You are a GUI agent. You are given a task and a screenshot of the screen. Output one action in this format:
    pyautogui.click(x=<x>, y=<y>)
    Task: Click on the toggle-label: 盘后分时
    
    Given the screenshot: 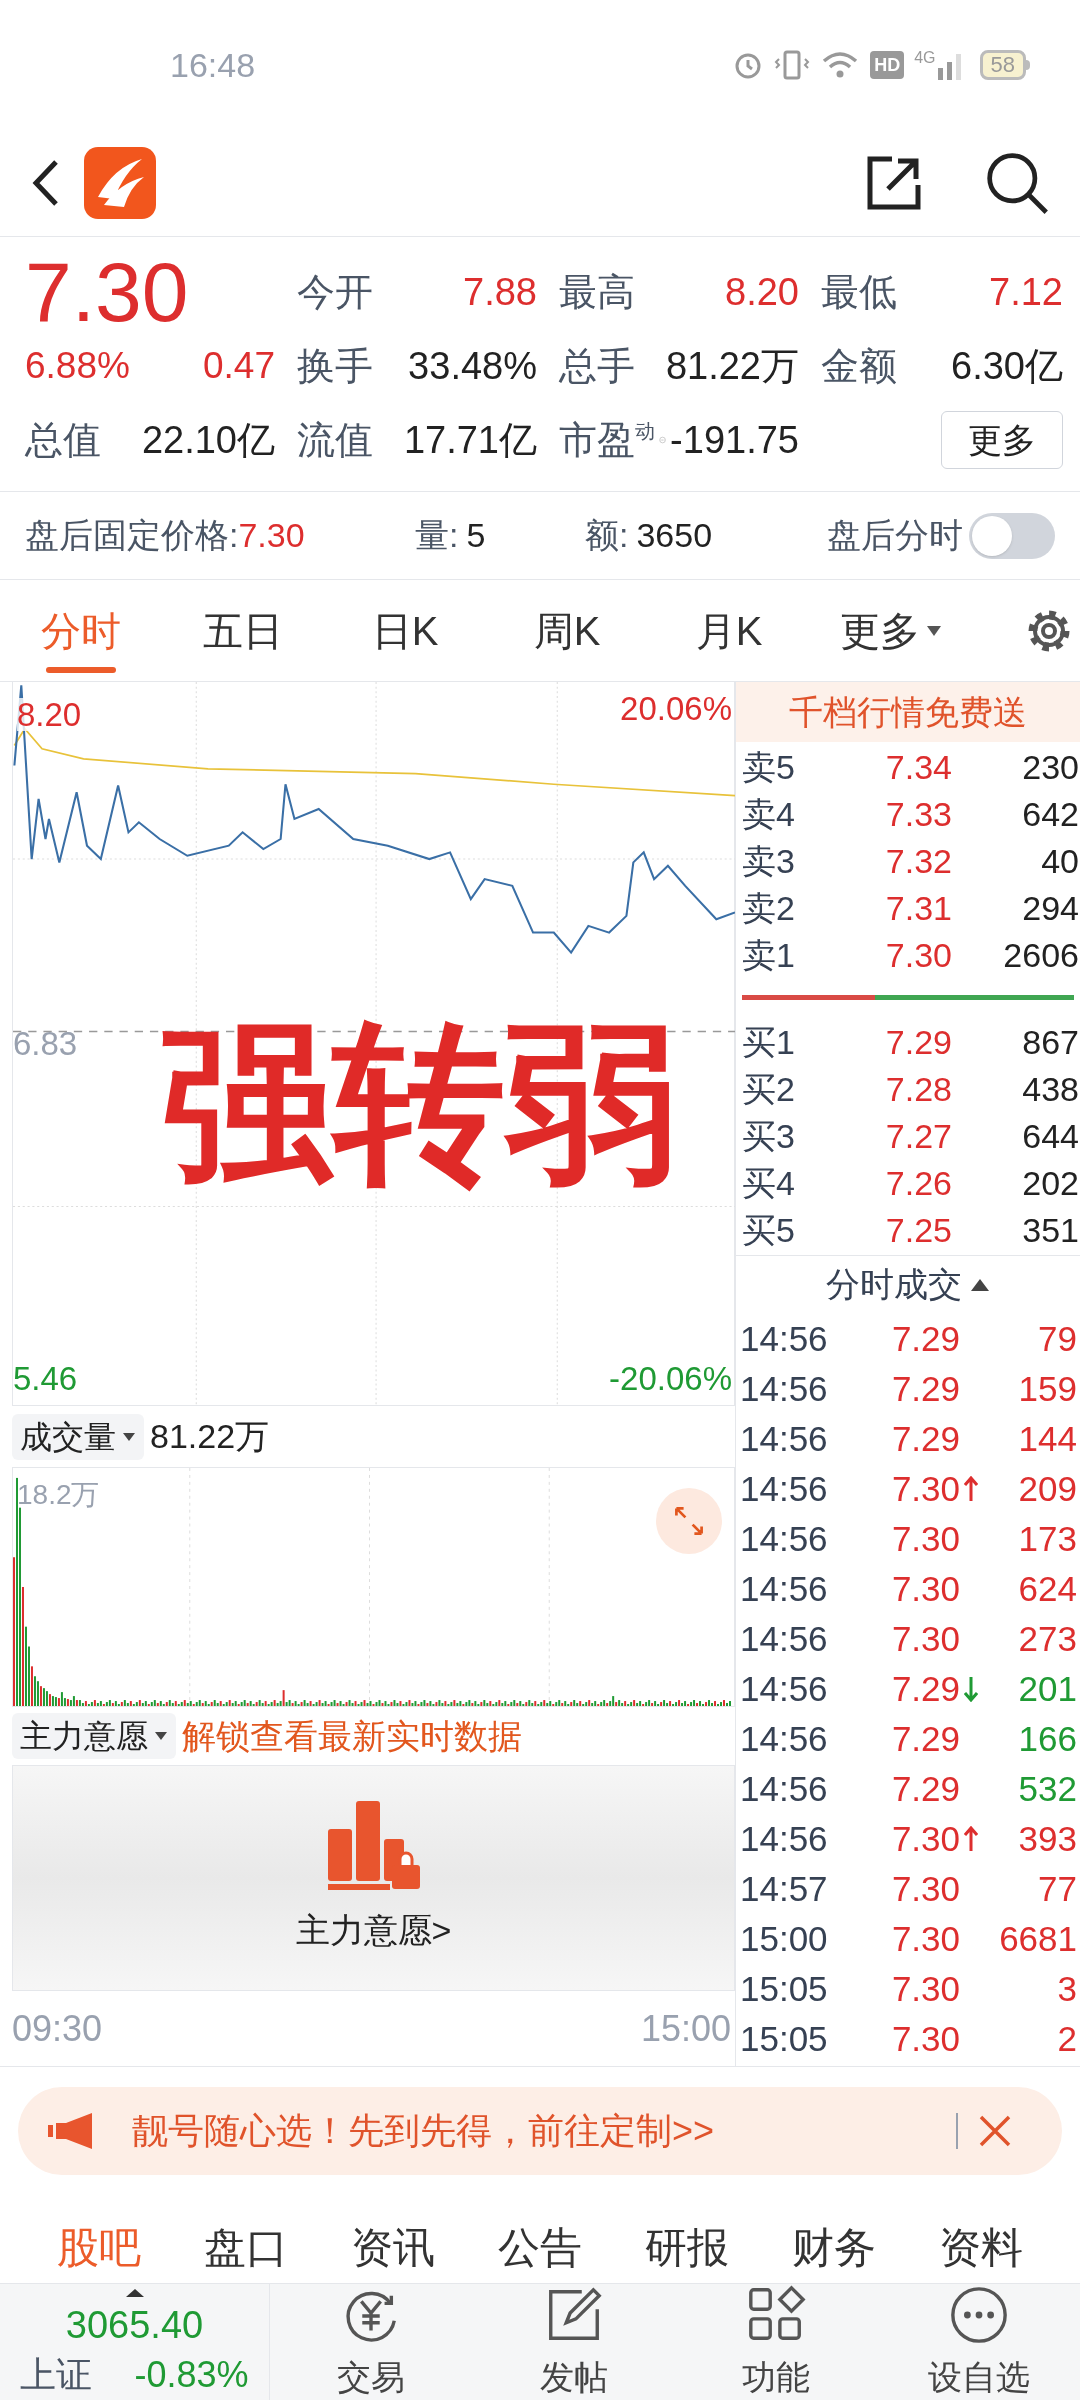 What is the action you would take?
    pyautogui.click(x=895, y=535)
    